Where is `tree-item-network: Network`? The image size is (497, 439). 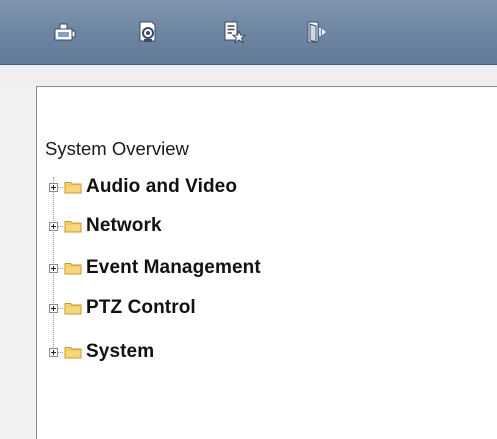 tree-item-network: Network is located at coordinates (105, 226).